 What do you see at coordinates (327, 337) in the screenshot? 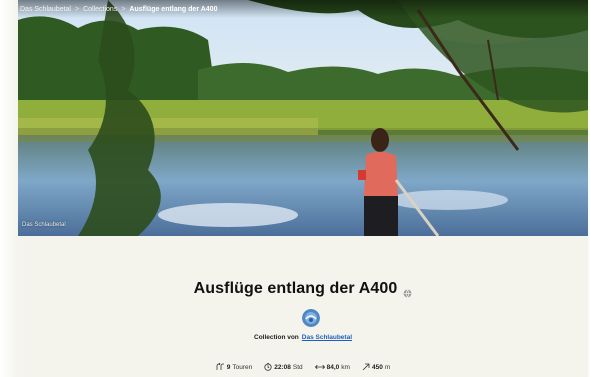
I see `author-link: Das Schlaubetal` at bounding box center [327, 337].